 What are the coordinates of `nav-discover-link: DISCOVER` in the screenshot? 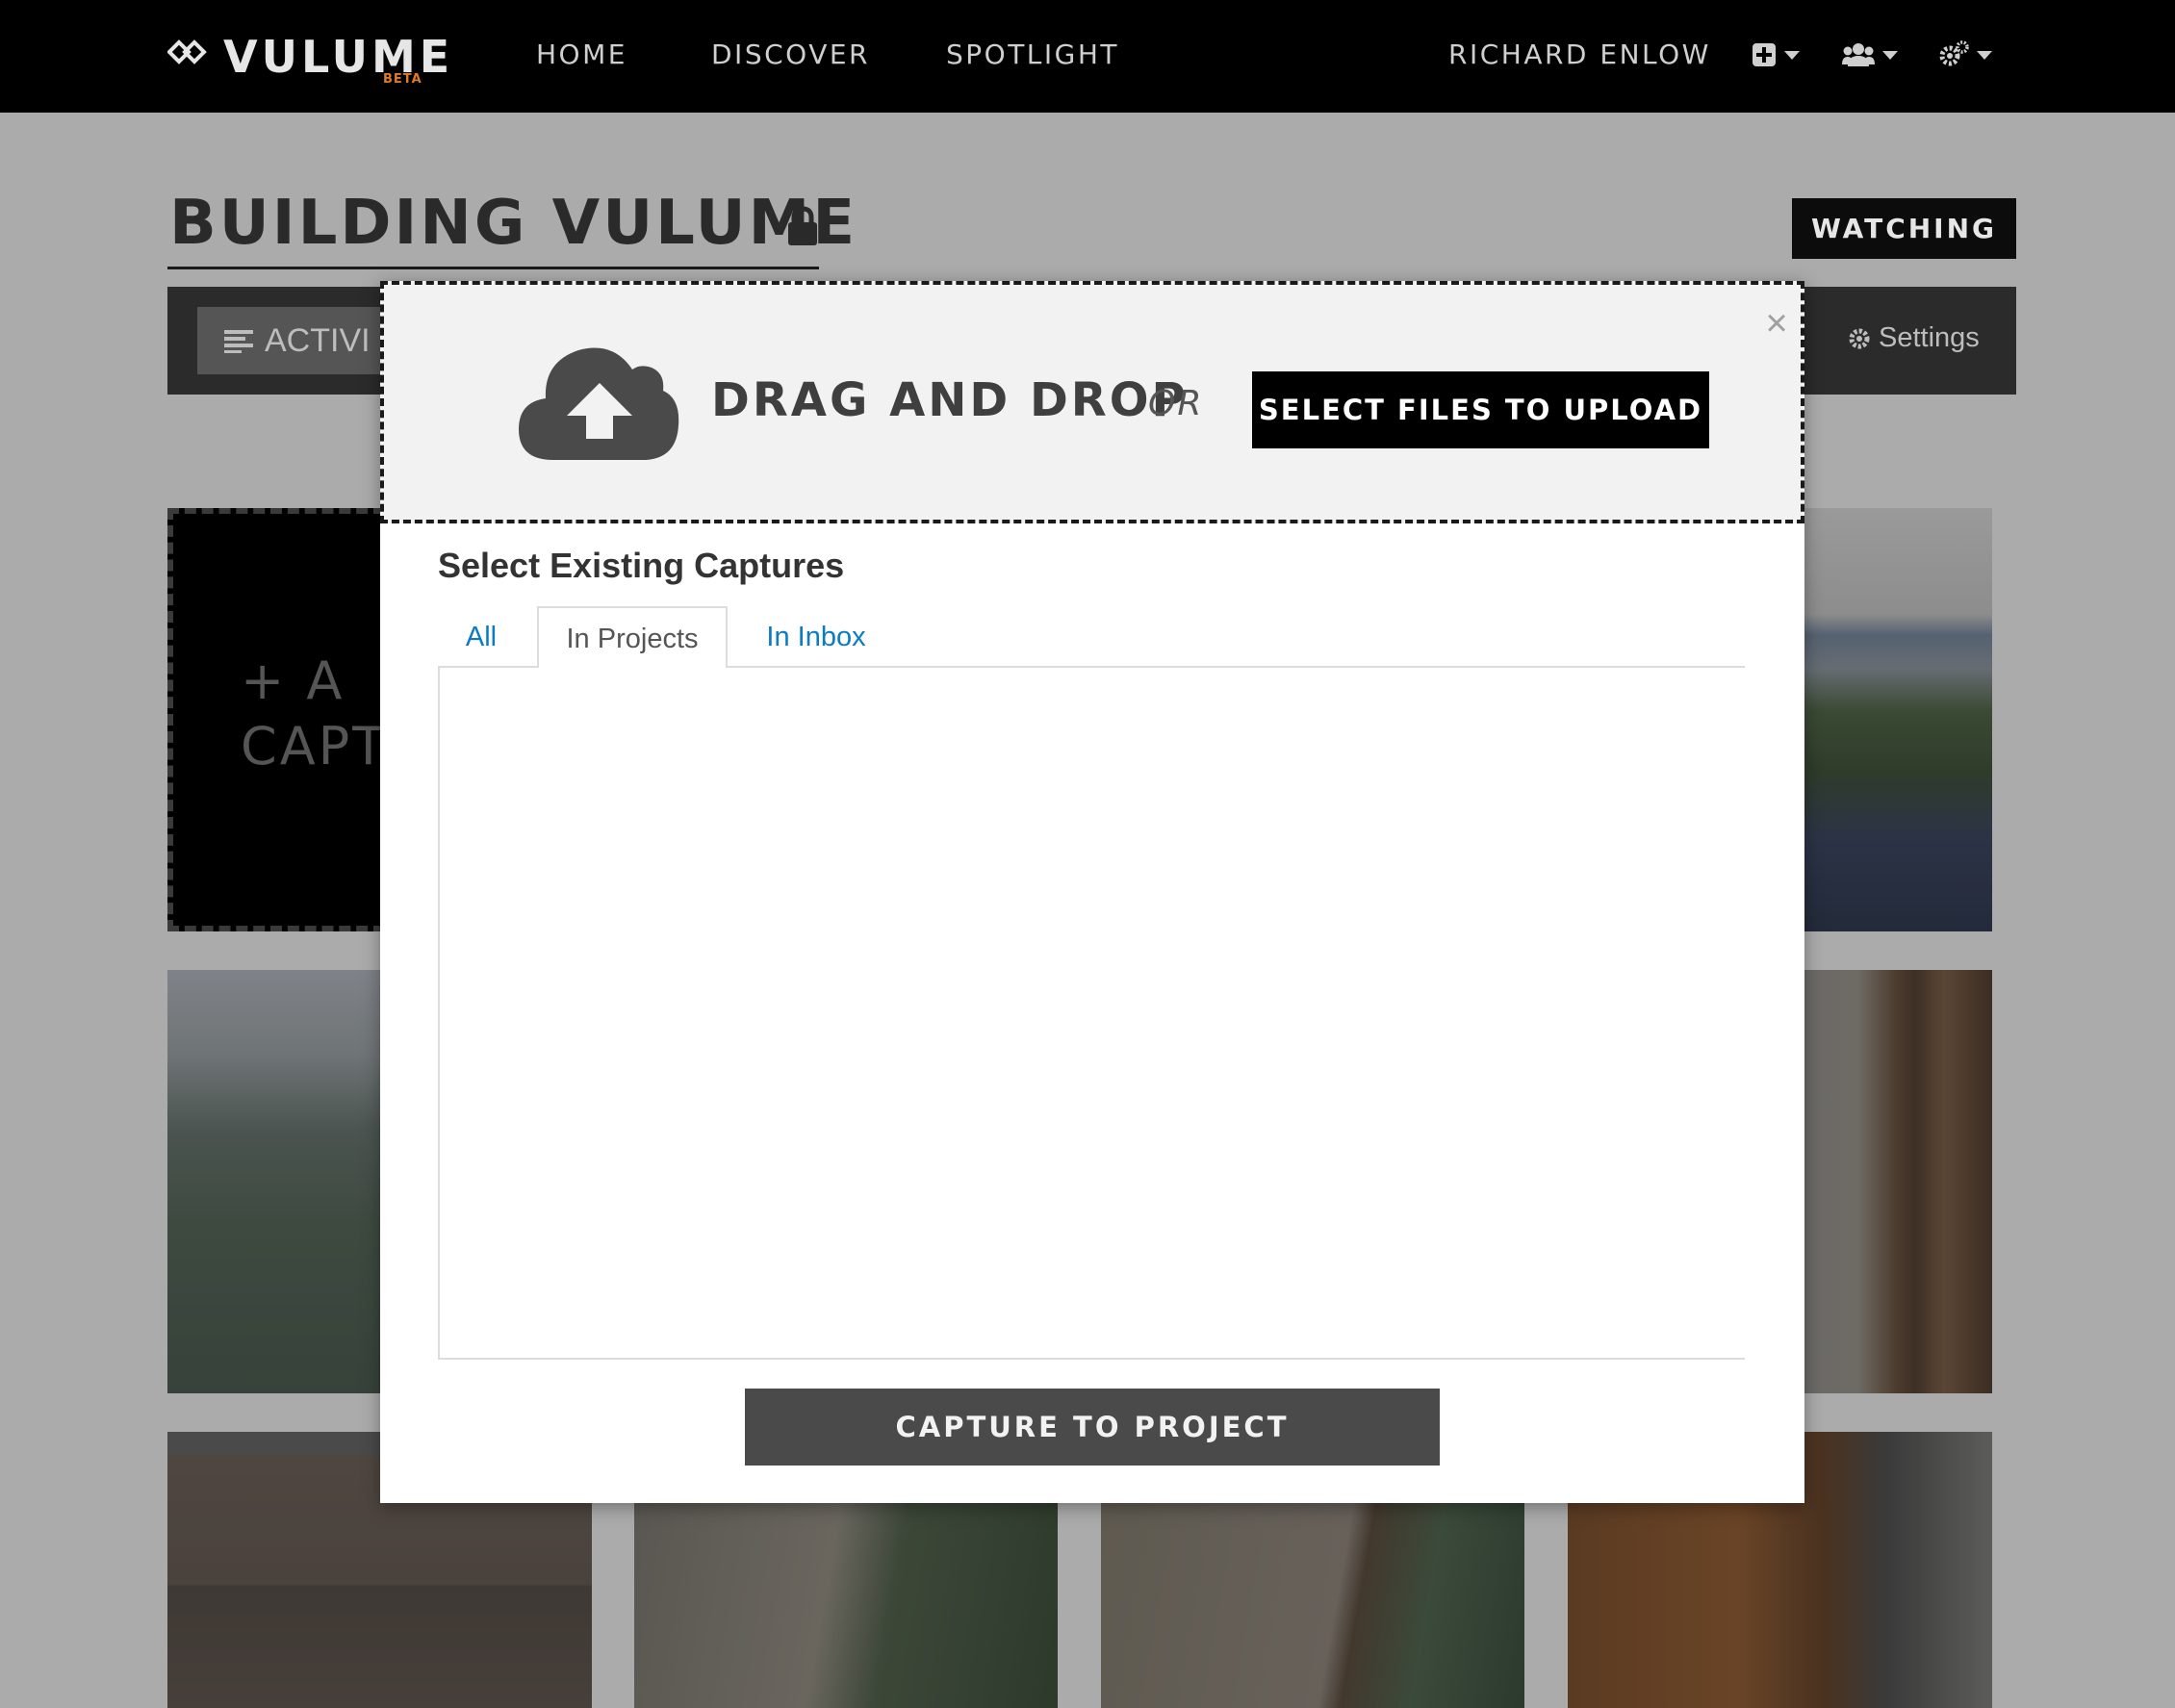 It's located at (790, 54).